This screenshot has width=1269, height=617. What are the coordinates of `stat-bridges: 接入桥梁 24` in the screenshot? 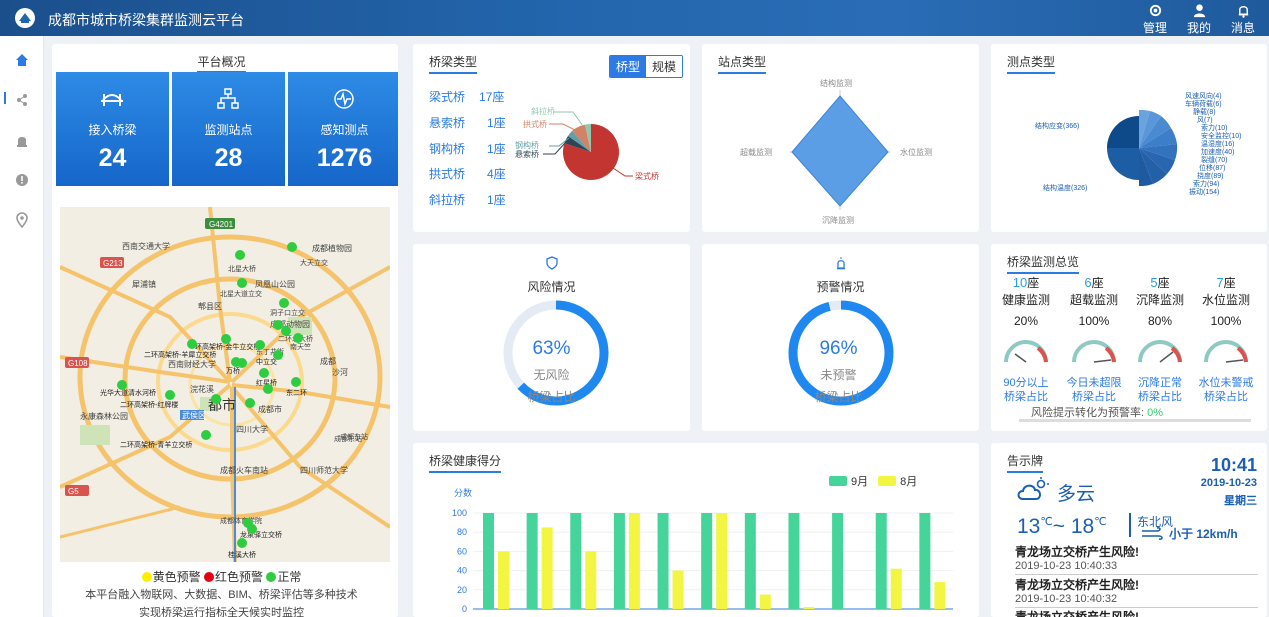 It's located at (112, 129).